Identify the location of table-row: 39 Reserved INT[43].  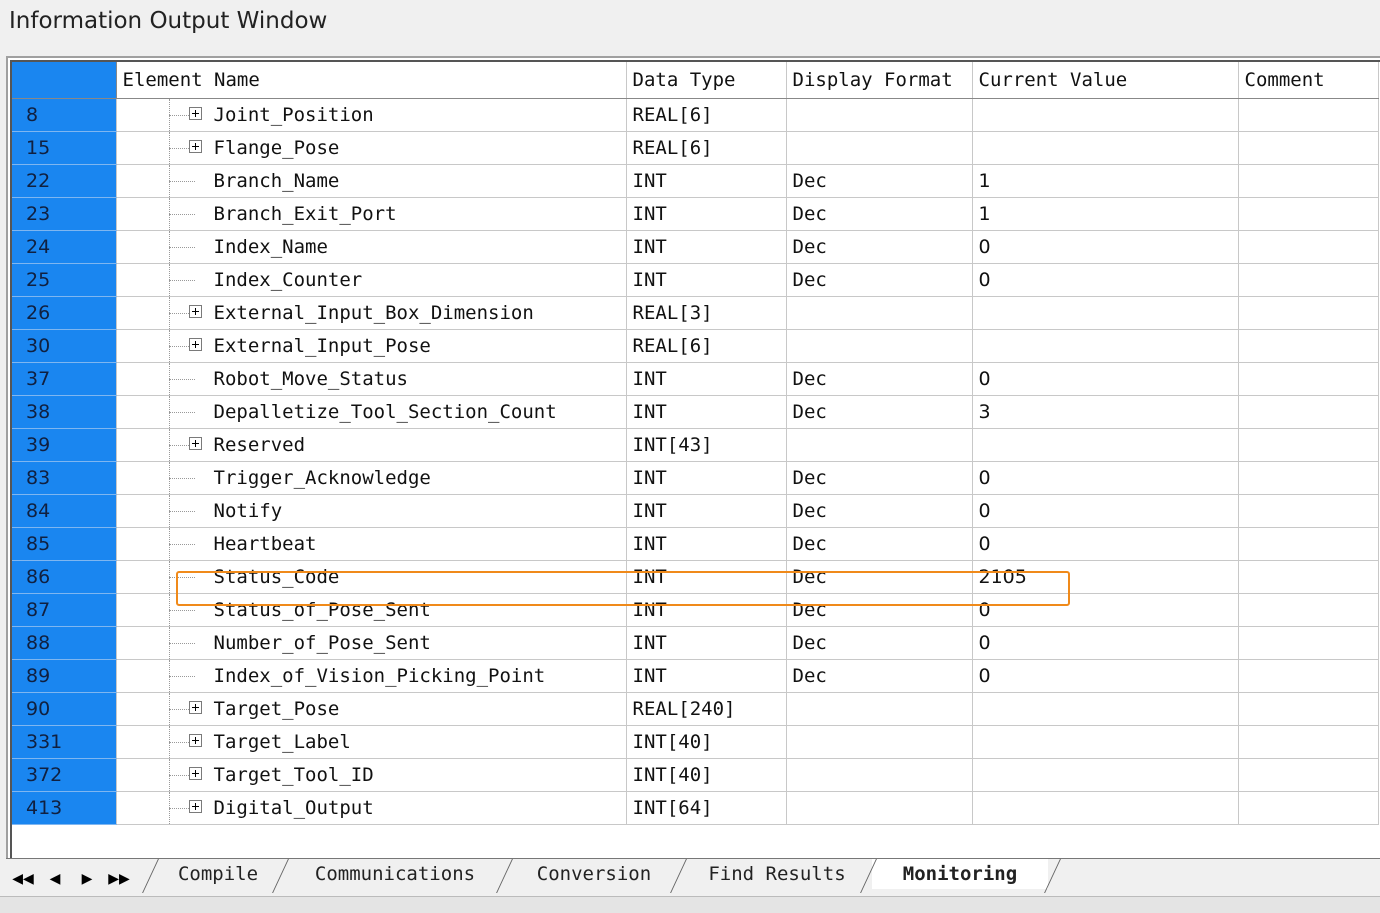
(695, 445).